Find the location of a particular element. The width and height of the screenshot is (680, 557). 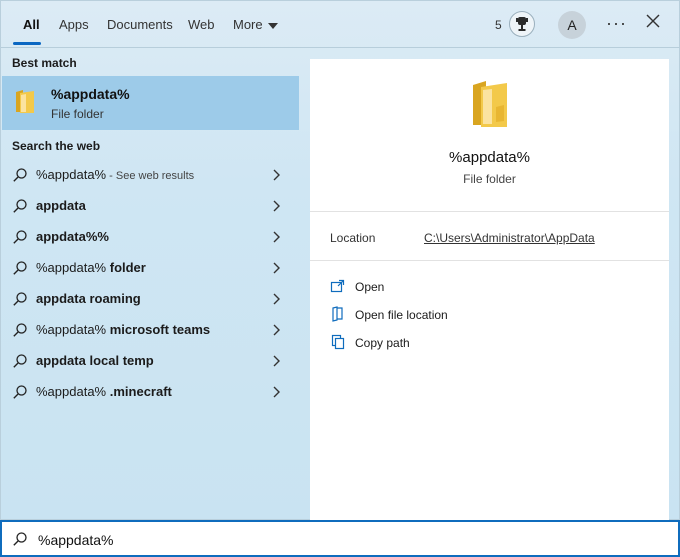

copy-path-icon is located at coordinates (338, 342).